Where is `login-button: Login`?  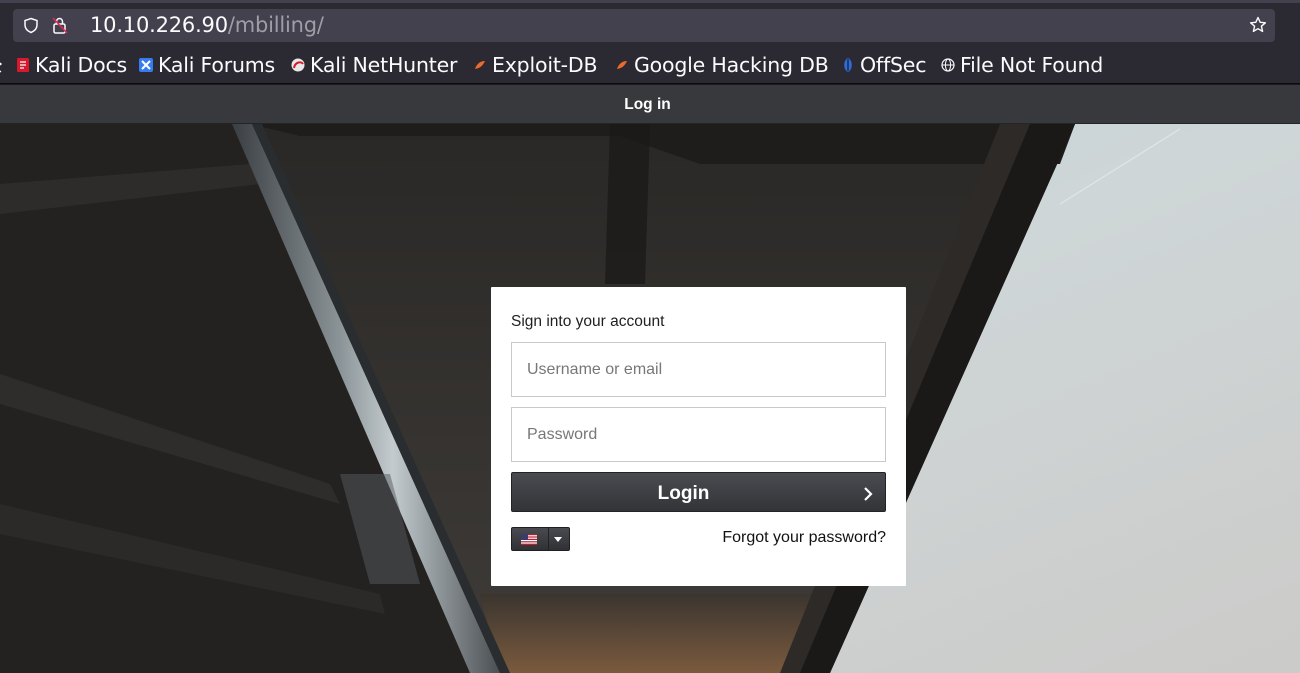
login-button: Login is located at coordinates (698, 492).